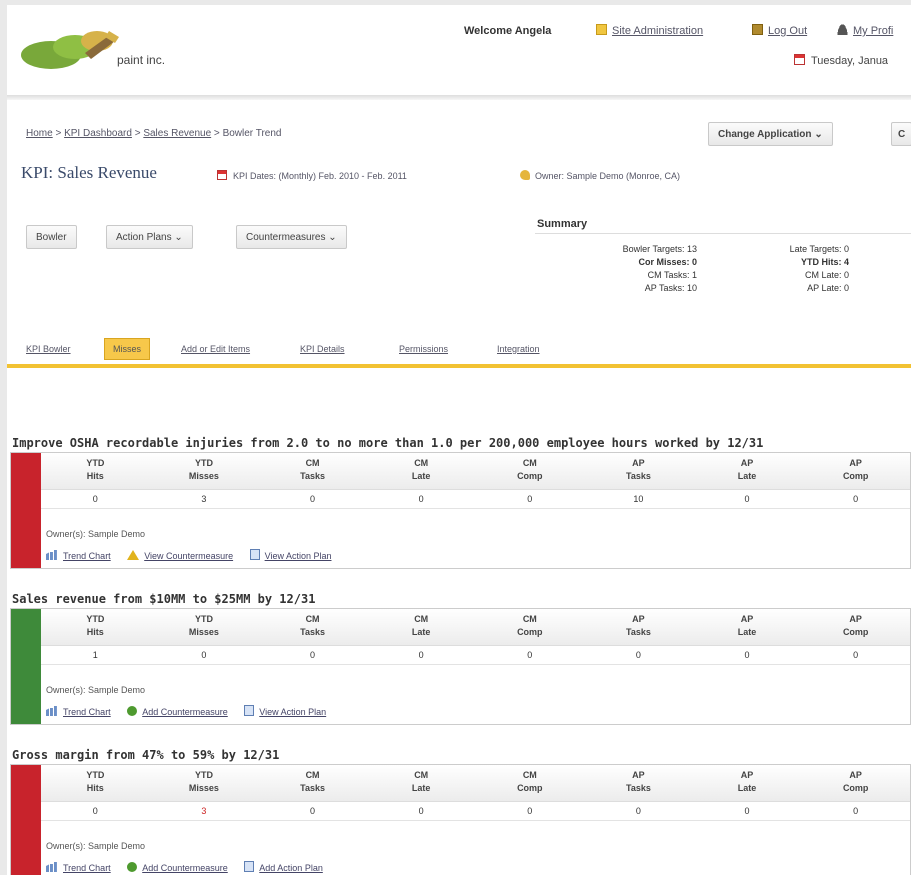  What do you see at coordinates (252, 133) in the screenshot?
I see `breadcrumb-current: Bowler Trend` at bounding box center [252, 133].